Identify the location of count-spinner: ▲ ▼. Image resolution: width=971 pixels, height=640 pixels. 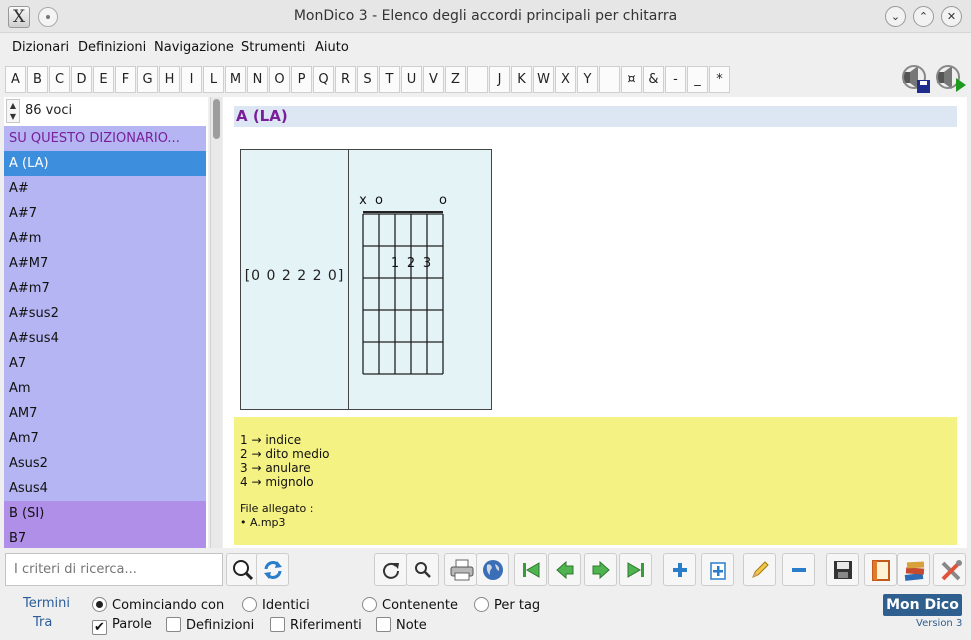
(13, 111).